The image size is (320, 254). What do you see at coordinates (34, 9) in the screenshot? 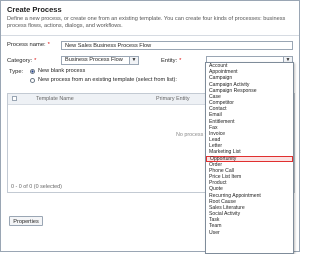
I see `dialog-title: Create Process` at bounding box center [34, 9].